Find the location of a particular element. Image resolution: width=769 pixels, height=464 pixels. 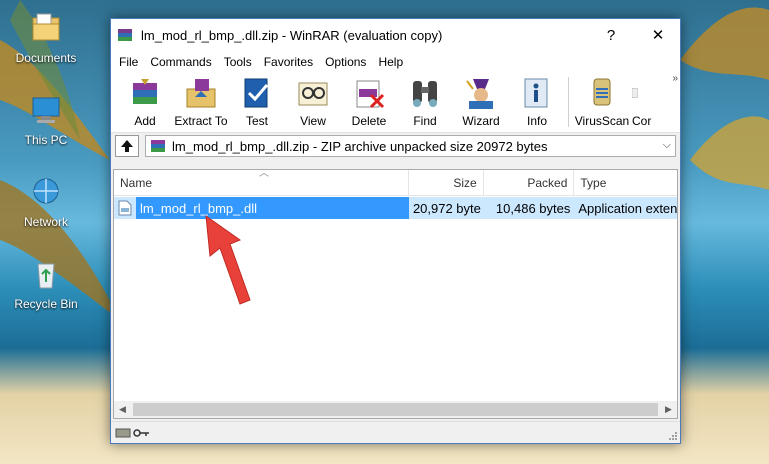

status-bar is located at coordinates (395, 432).